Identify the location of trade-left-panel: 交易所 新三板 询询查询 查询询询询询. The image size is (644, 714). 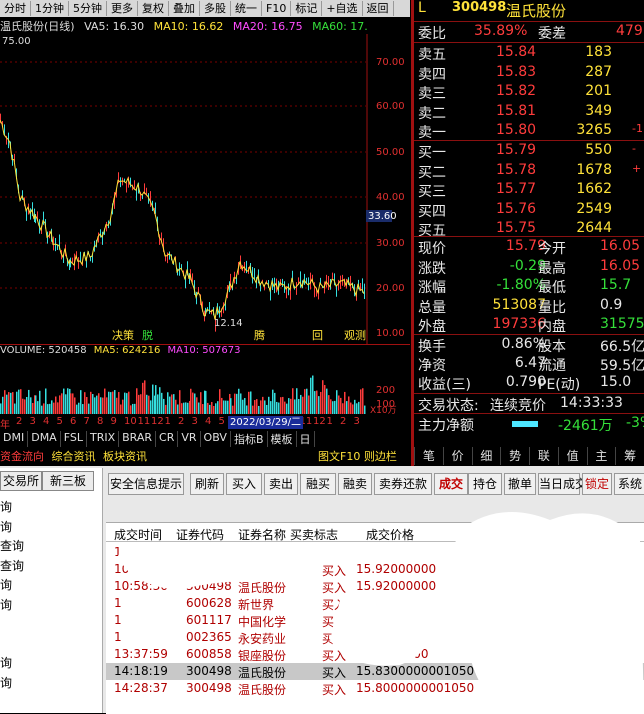
(51, 590).